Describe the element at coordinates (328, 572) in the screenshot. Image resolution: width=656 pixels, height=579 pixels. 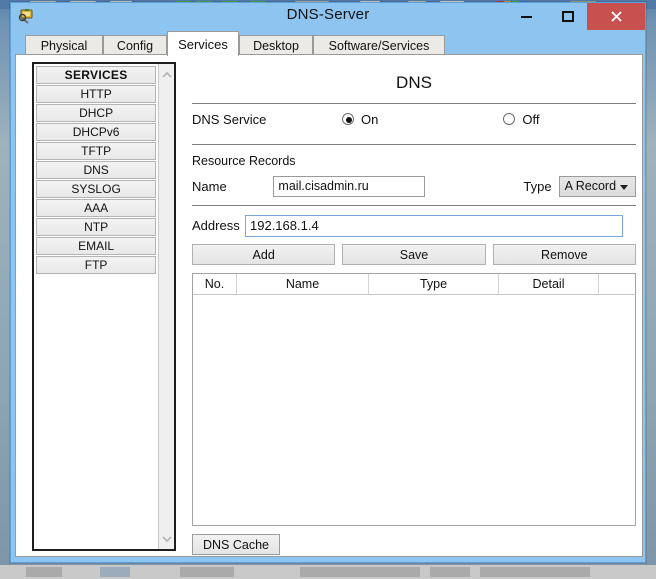
I see `background-taskbar` at that location.